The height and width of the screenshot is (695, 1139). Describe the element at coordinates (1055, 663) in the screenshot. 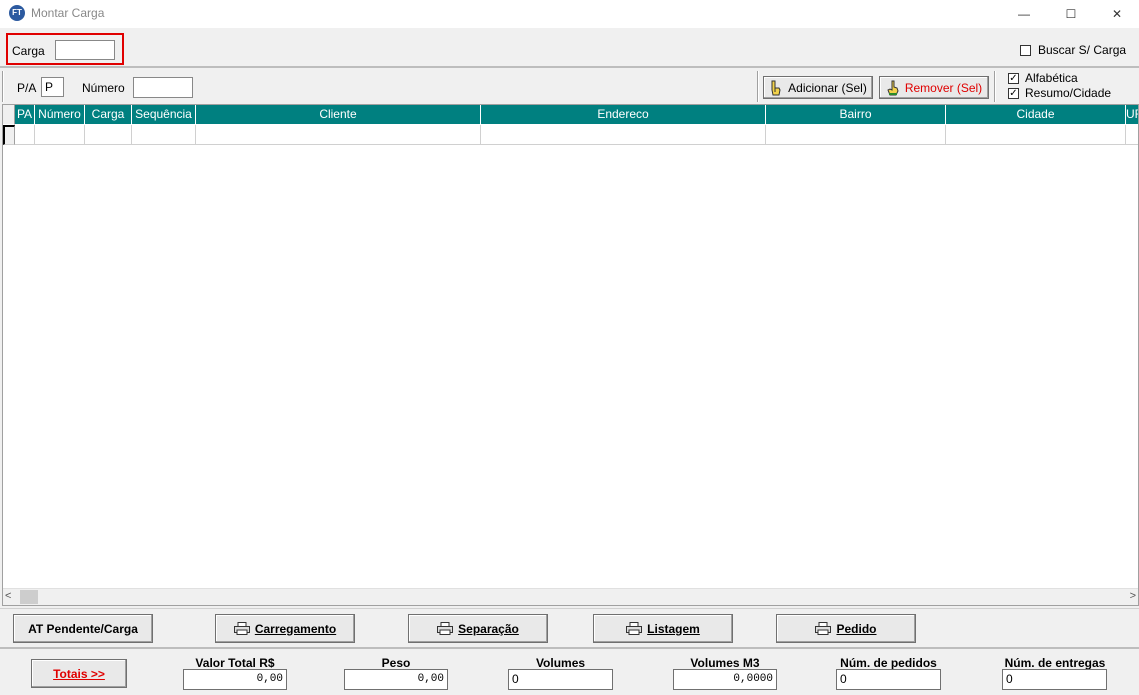

I see `num-entregas-label: Núm. de entregas` at that location.